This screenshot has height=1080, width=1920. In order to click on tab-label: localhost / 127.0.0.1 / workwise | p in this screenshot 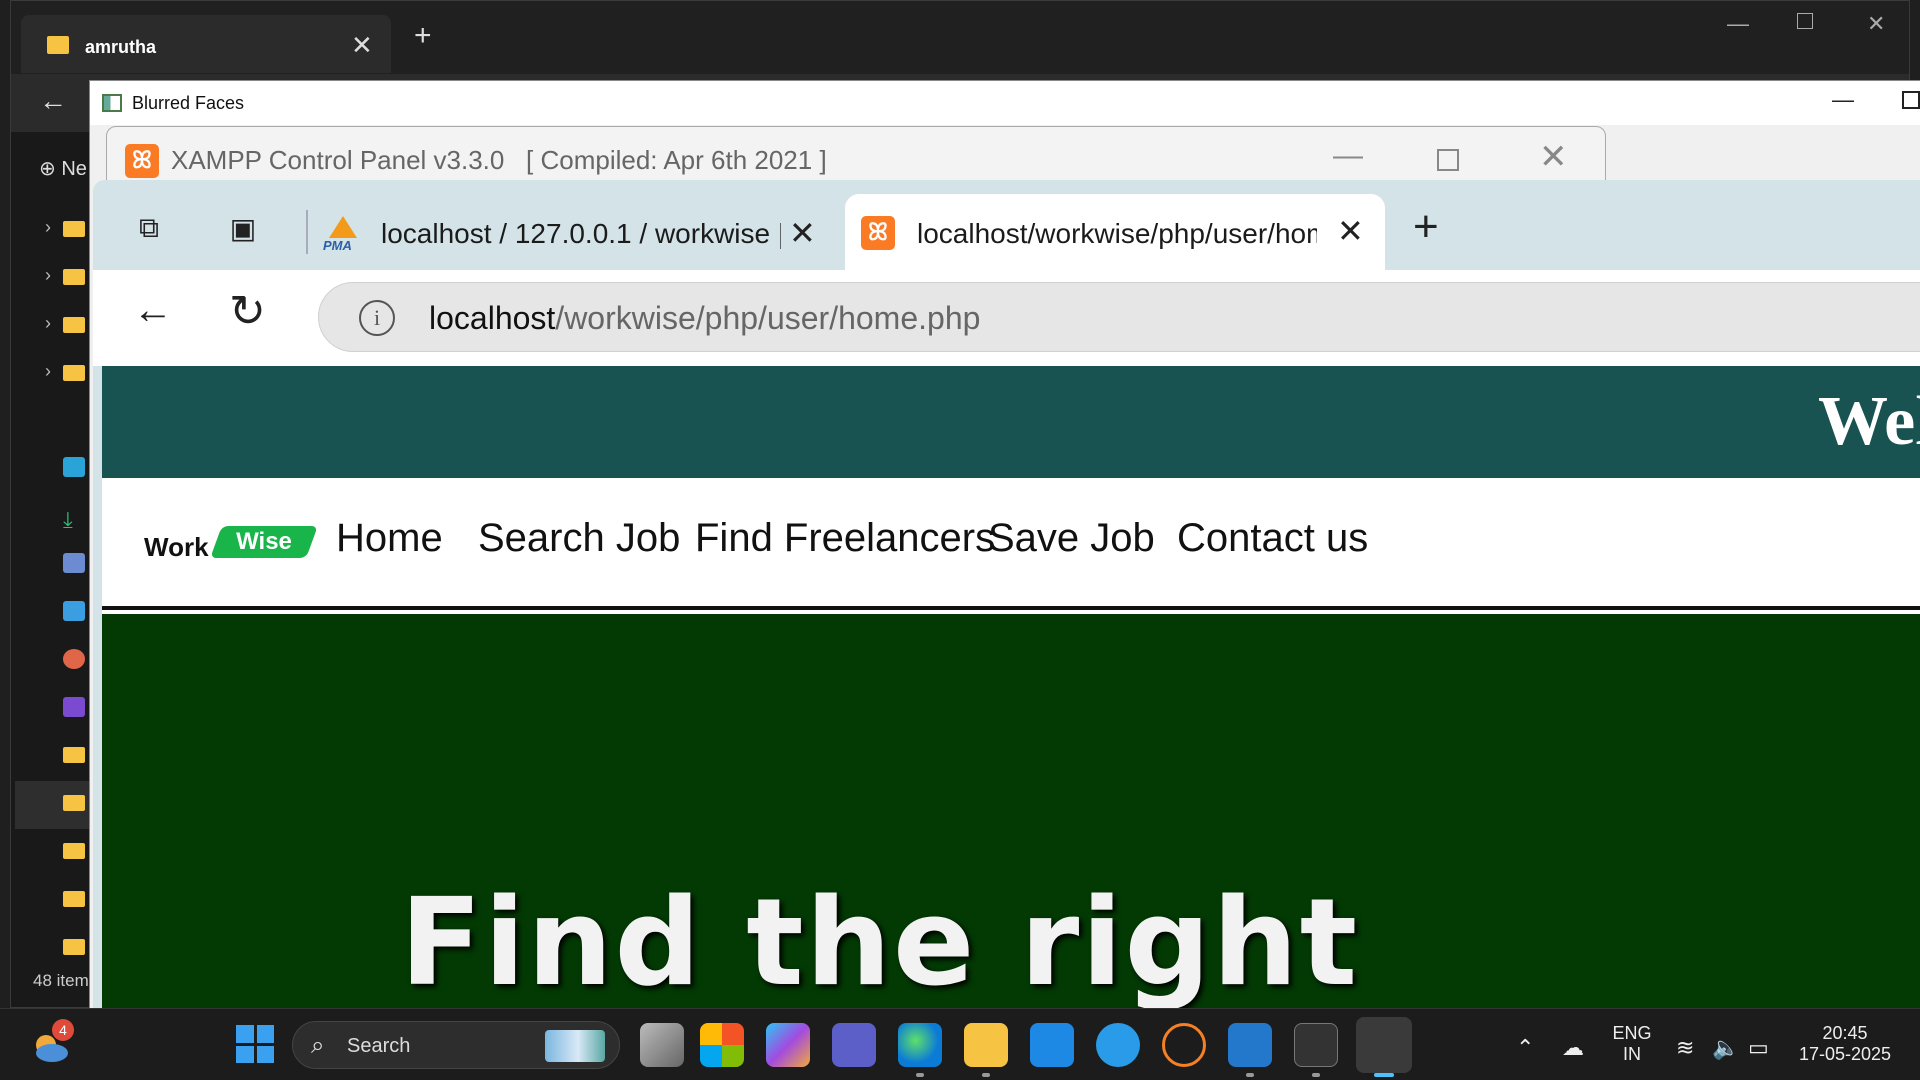, I will do `click(581, 233)`.